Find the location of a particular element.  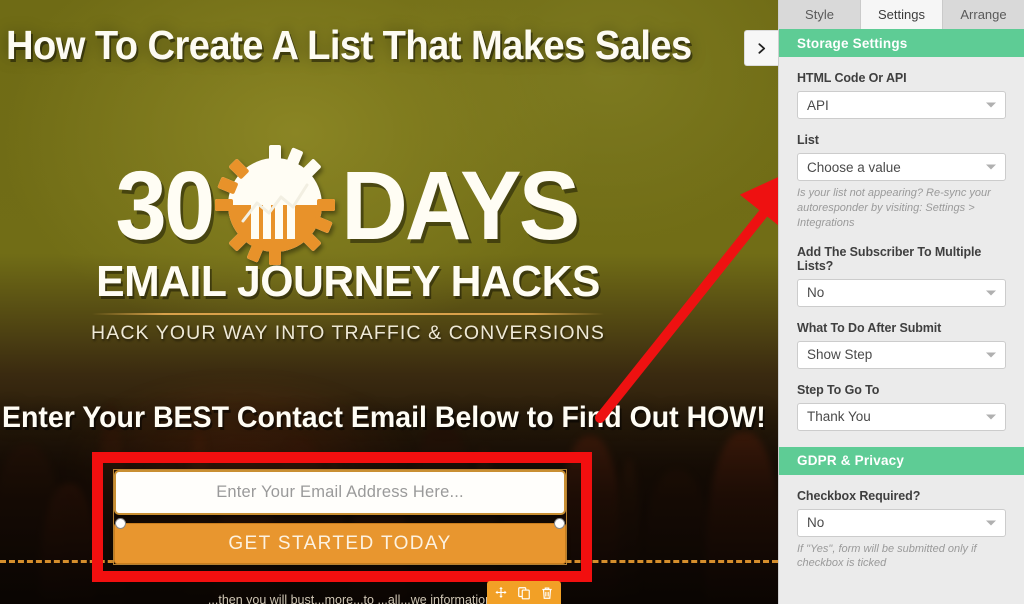

chevron-right-icon is located at coordinates (762, 48).